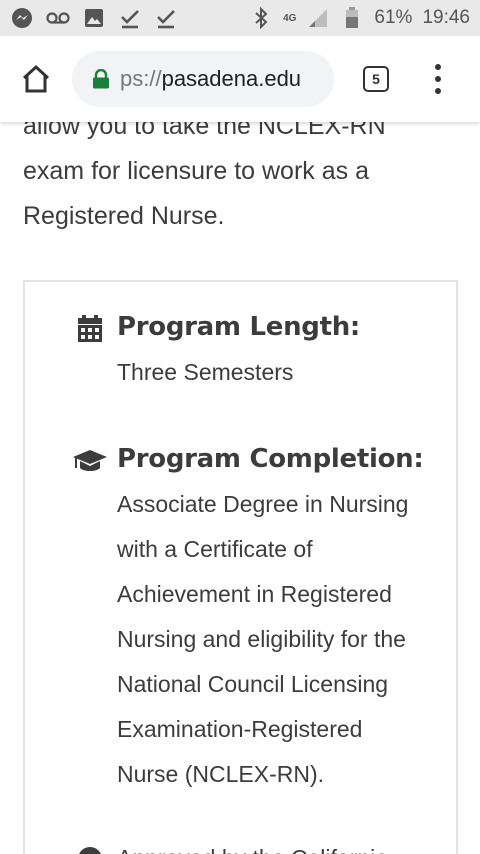 Image resolution: width=480 pixels, height=854 pixels. What do you see at coordinates (231, 78) in the screenshot?
I see `url-host: pasadena.edu` at bounding box center [231, 78].